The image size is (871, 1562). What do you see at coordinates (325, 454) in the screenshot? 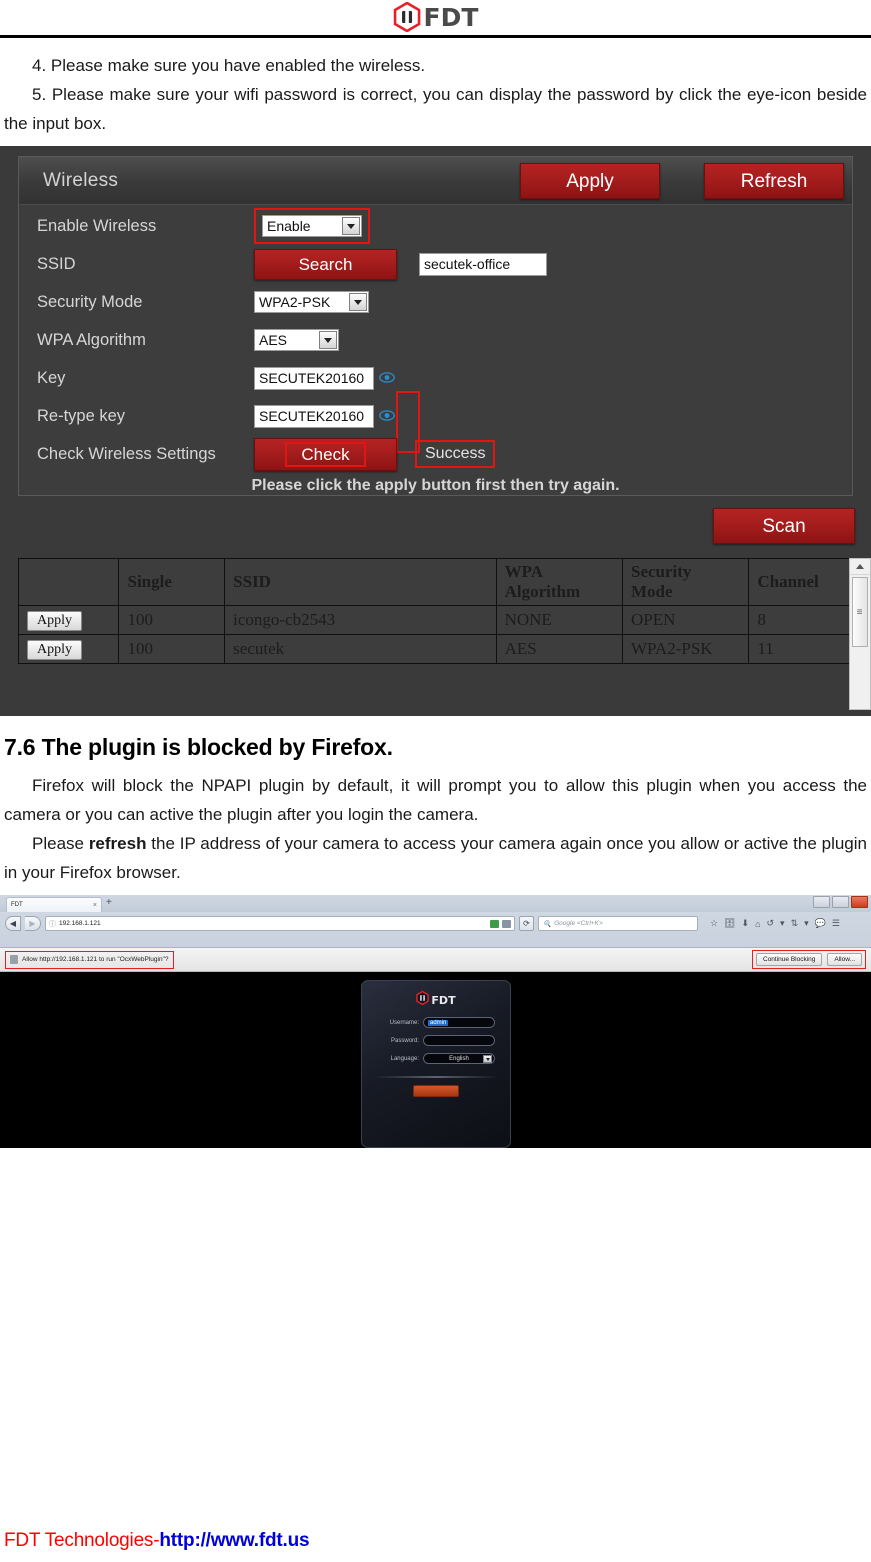
I see `check-button: Check` at bounding box center [325, 454].